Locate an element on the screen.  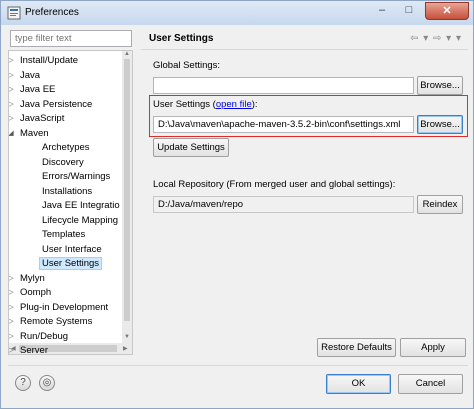
tree-item-label: Java is located at coordinates (30, 75).